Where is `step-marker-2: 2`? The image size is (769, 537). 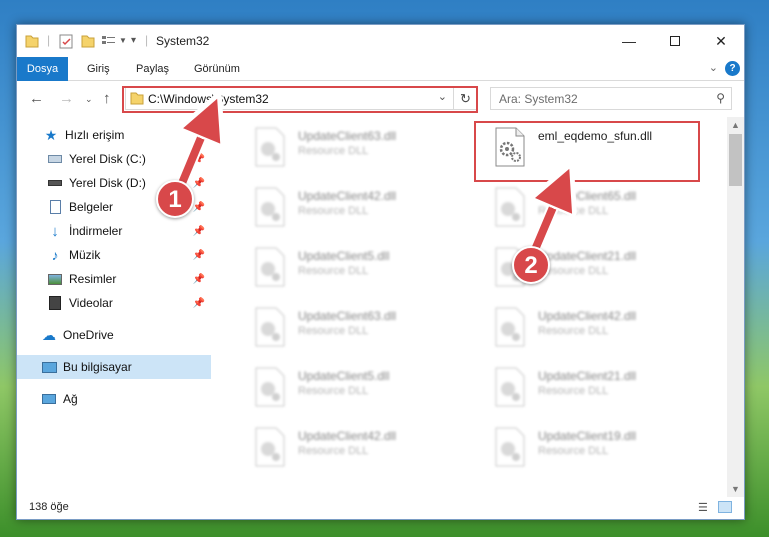 step-marker-2: 2 is located at coordinates (531, 265).